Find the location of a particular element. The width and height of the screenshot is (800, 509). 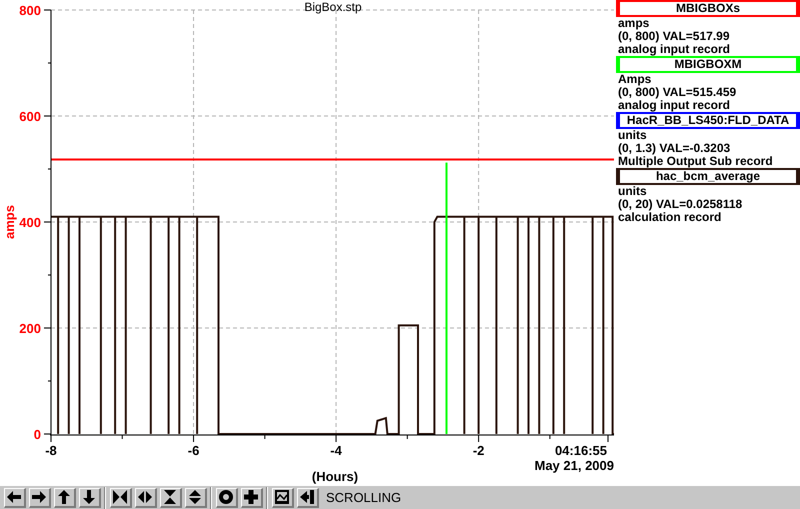

trace-name-box: hac_bcm_average is located at coordinates (708, 176).